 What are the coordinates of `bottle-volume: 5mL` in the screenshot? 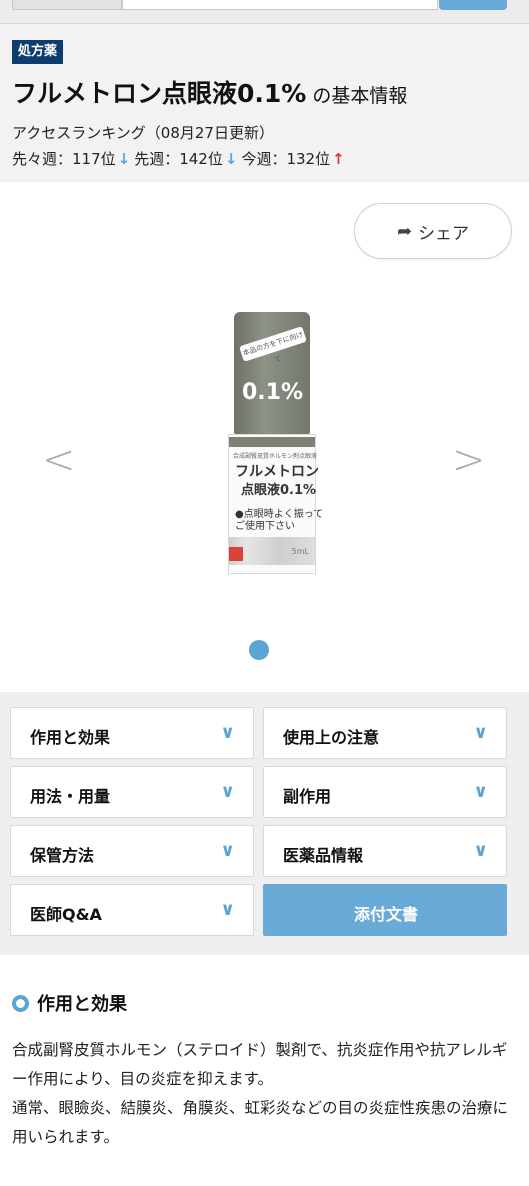 It's located at (300, 551).